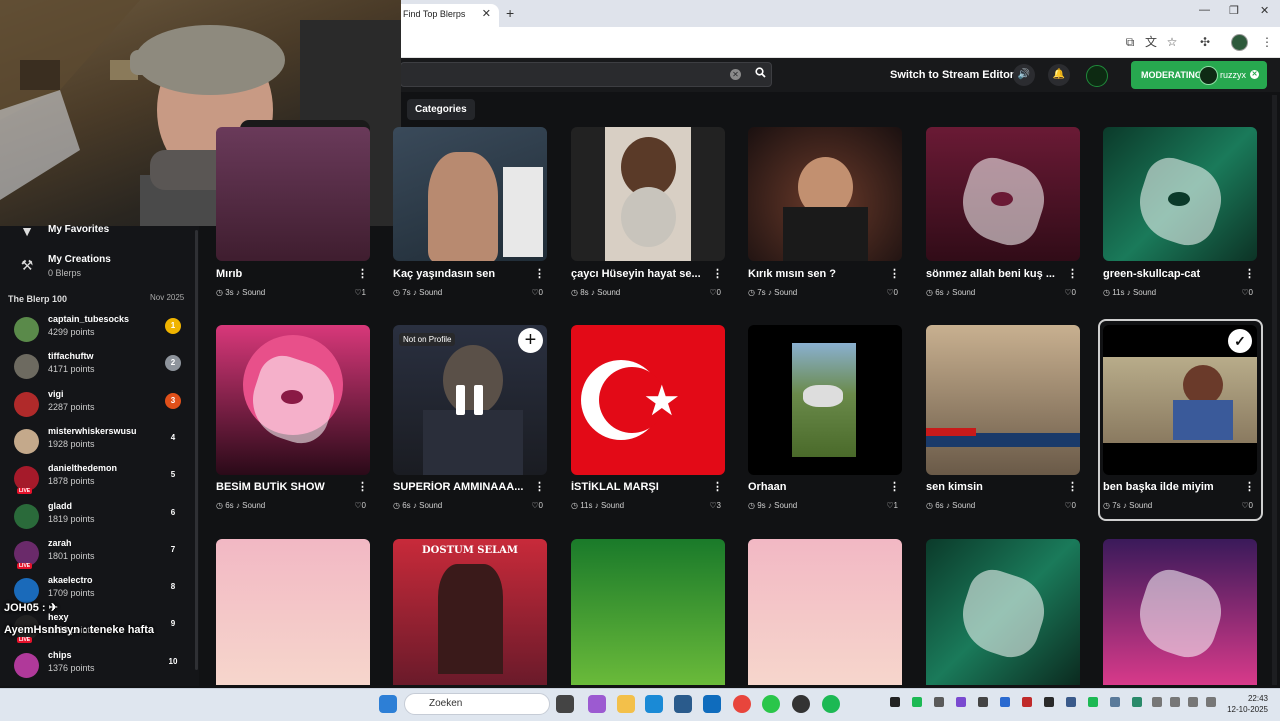 The height and width of the screenshot is (721, 1280). I want to click on my-favorites-link: My Favorites, so click(78, 229).